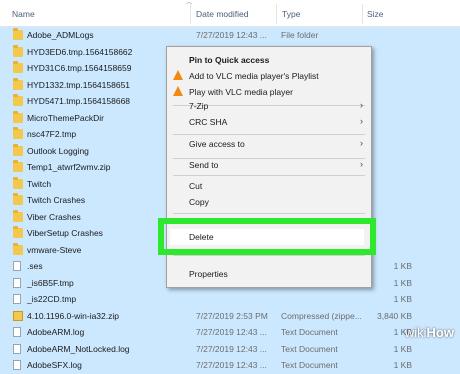 This screenshot has height=374, width=460. What do you see at coordinates (229, 60) in the screenshot?
I see `menu-item-label: Pin to Quick access` at bounding box center [229, 60].